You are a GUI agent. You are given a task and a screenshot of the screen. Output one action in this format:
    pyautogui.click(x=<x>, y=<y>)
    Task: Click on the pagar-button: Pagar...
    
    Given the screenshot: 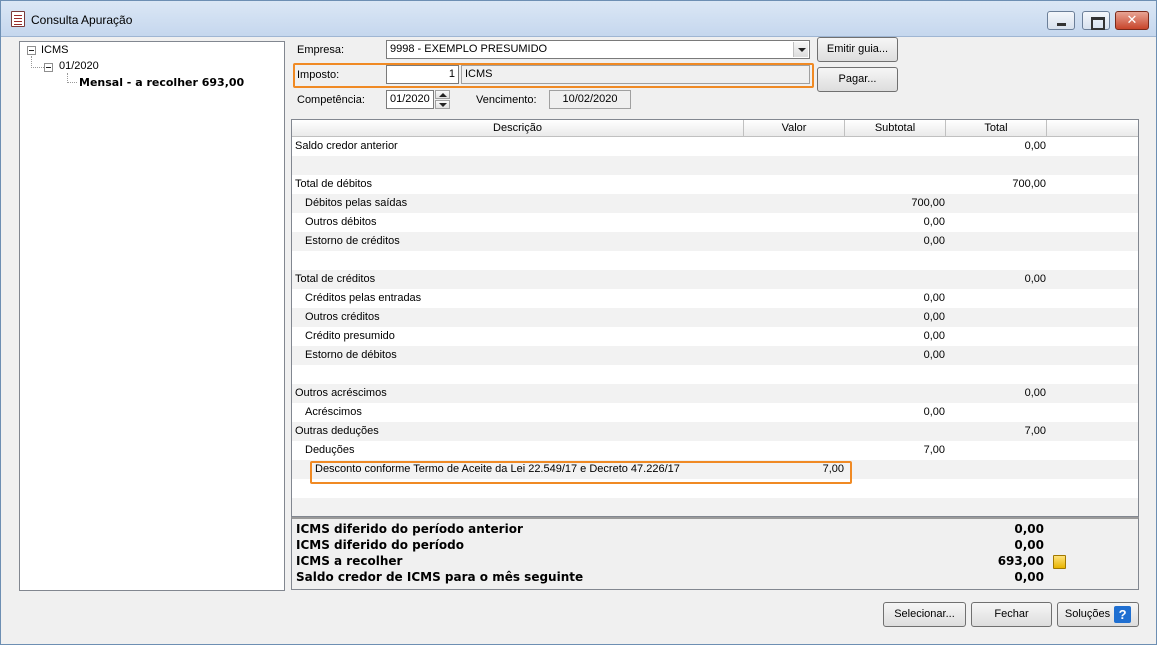 What is the action you would take?
    pyautogui.click(x=857, y=79)
    